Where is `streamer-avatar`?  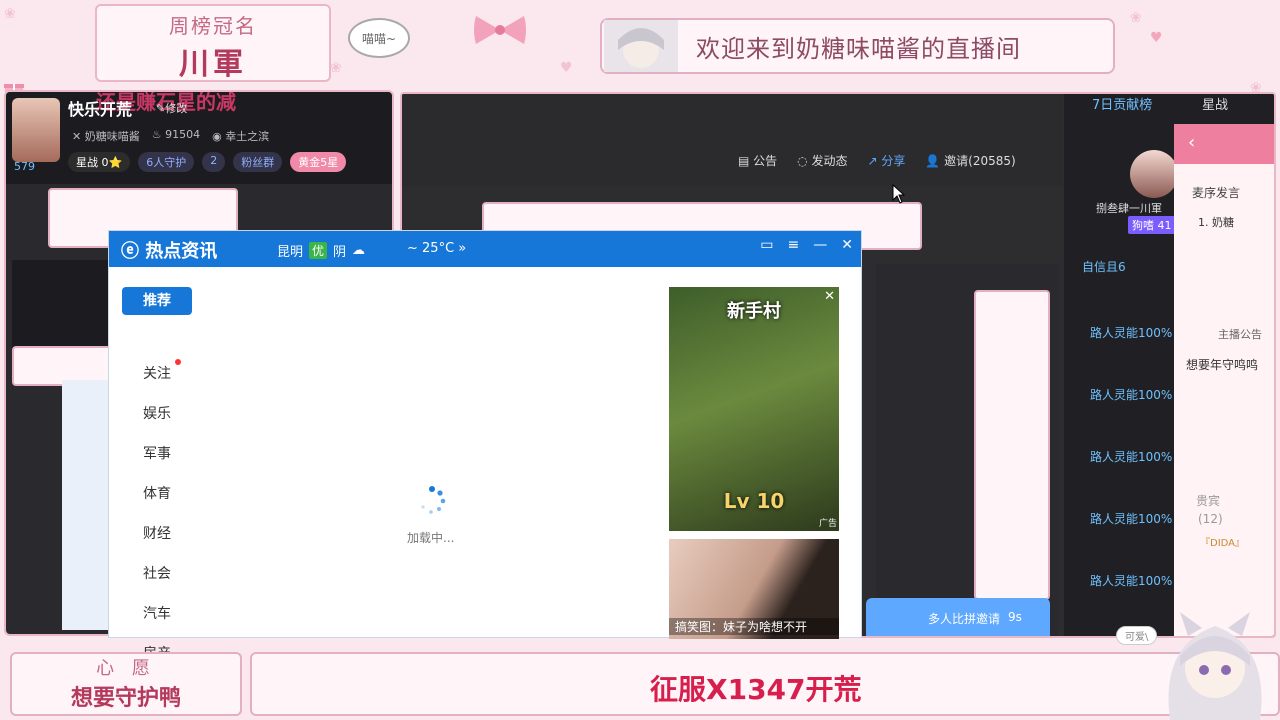
streamer-avatar is located at coordinates (36, 130).